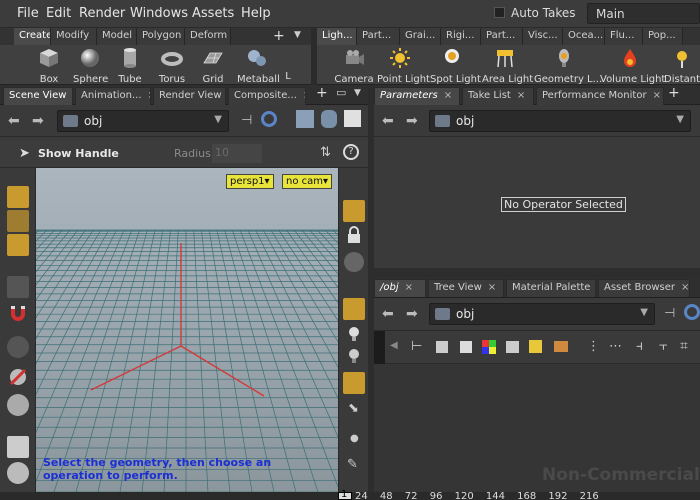 This screenshot has width=700, height=500. What do you see at coordinates (466, 347) in the screenshot?
I see `thumbnail-view-icon` at bounding box center [466, 347].